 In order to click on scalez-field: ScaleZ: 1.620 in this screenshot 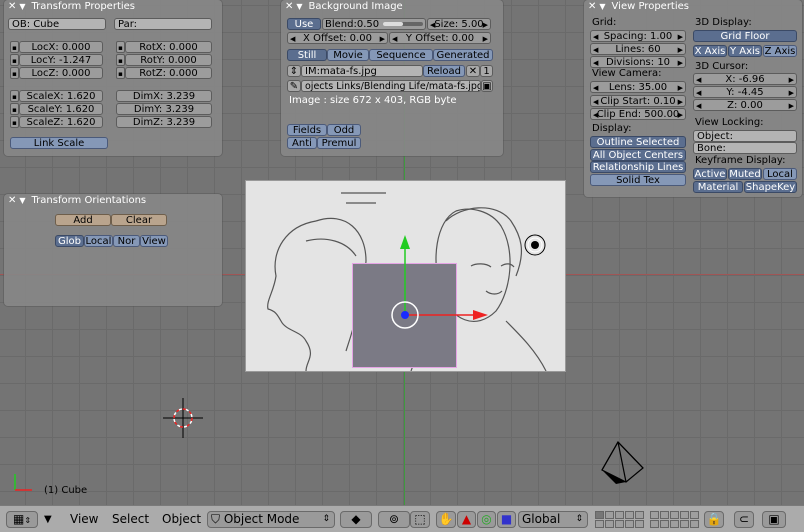, I will do `click(61, 122)`.